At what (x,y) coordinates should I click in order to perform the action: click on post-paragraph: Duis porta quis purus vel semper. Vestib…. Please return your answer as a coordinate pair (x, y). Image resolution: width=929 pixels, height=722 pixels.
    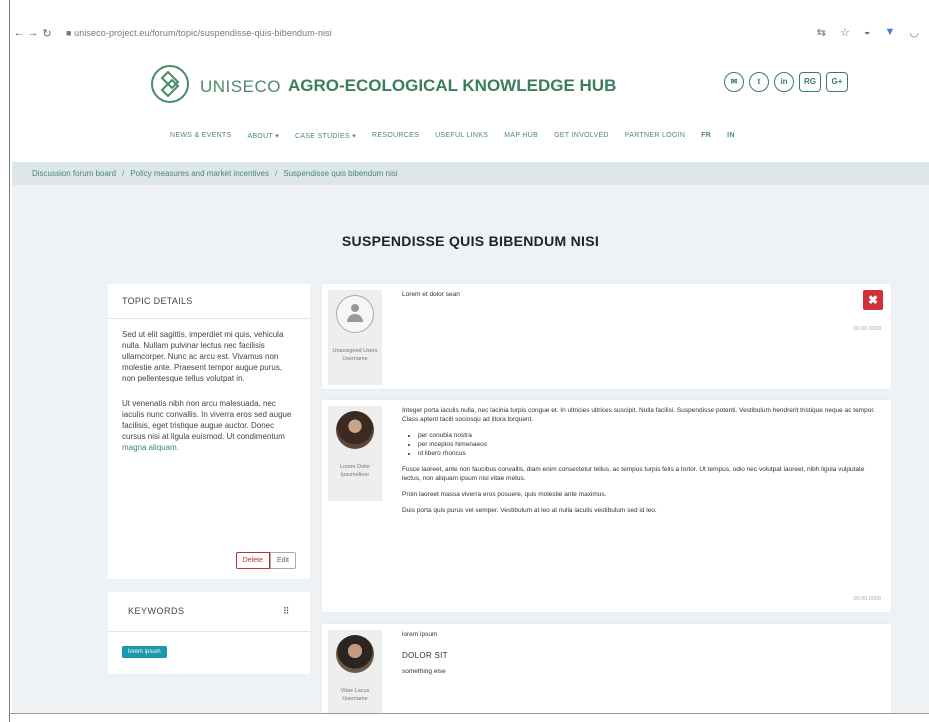
    Looking at the image, I should click on (529, 510).